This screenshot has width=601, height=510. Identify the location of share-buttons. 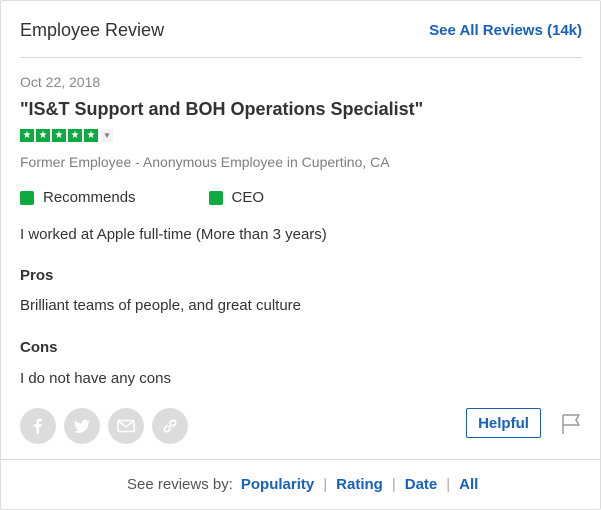
(108, 426).